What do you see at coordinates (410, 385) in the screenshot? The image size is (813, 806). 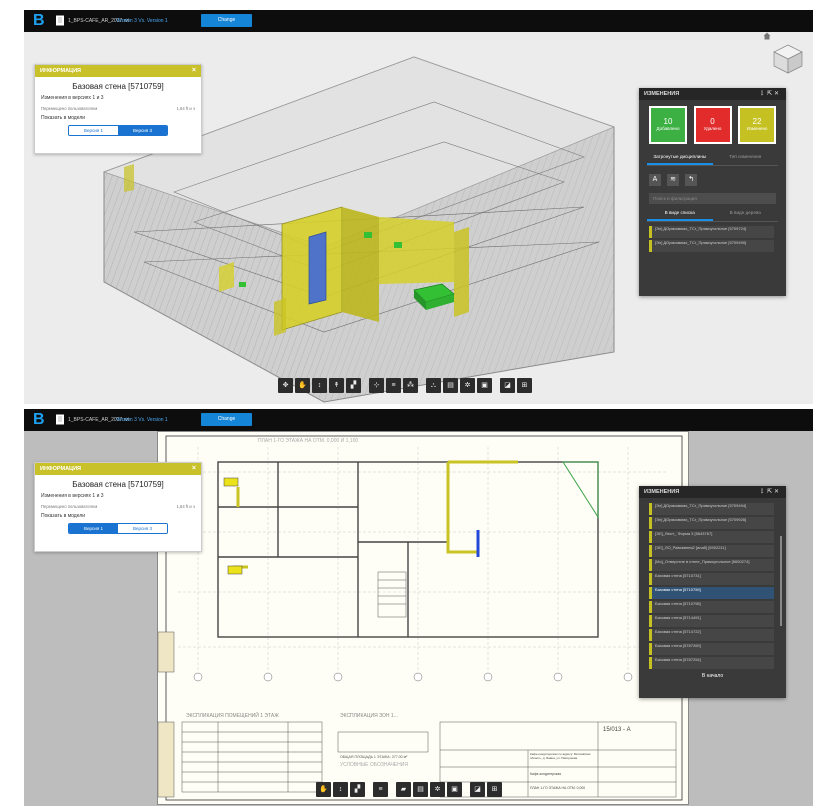 I see `explode-icon: ⁂` at bounding box center [410, 385].